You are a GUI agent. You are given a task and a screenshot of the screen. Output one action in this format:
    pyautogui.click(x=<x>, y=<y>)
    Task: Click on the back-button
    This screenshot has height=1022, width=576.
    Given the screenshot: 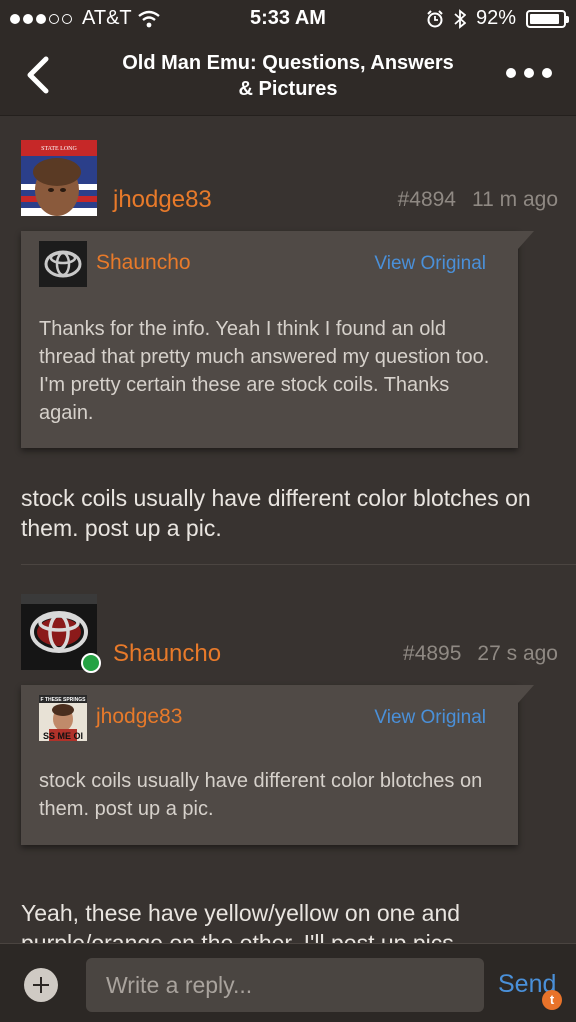 What is the action you would take?
    pyautogui.click(x=38, y=75)
    